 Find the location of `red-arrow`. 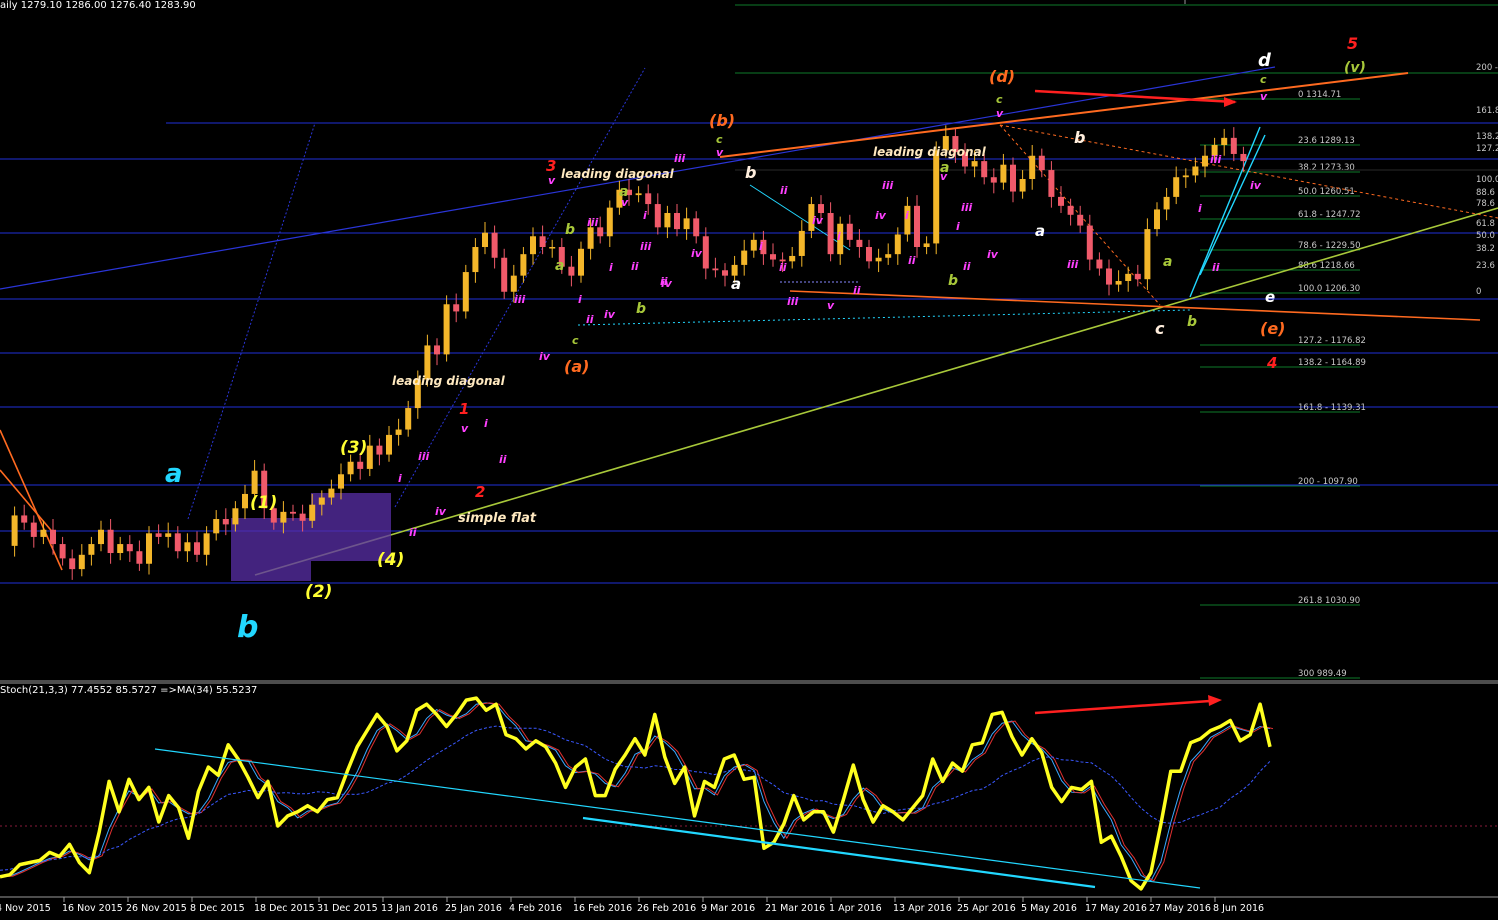

red-arrow is located at coordinates (1135, 96).